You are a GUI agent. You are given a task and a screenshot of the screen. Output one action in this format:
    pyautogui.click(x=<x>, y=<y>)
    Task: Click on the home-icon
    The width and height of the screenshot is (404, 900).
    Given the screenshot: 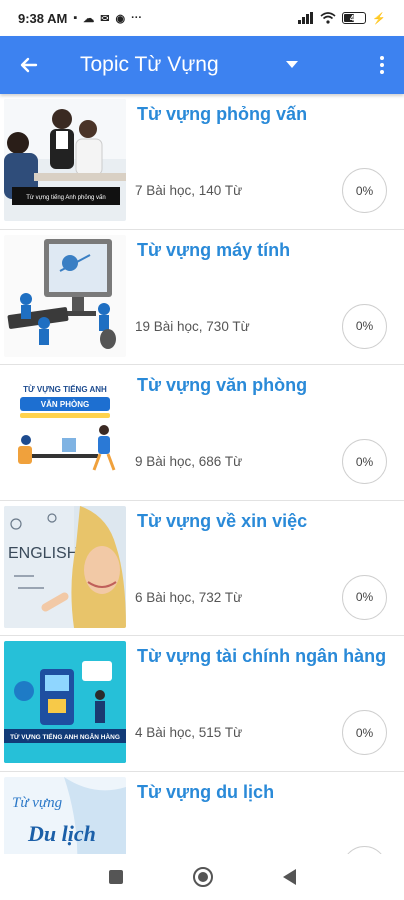 What is the action you would take?
    pyautogui.click(x=202, y=877)
    